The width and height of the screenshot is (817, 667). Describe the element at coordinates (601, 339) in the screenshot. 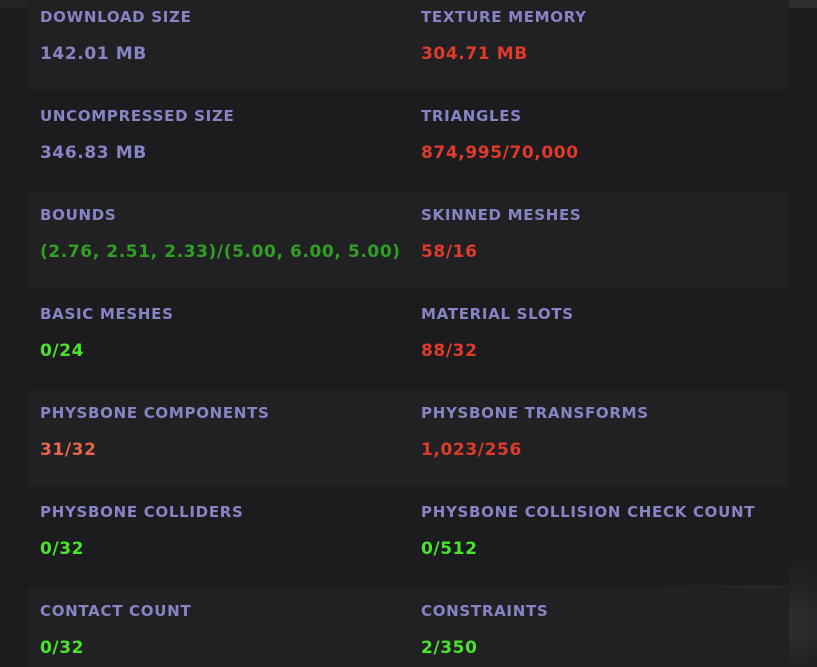

I see `stat-material-slots: MATERIAL SLOTS 88/32` at that location.